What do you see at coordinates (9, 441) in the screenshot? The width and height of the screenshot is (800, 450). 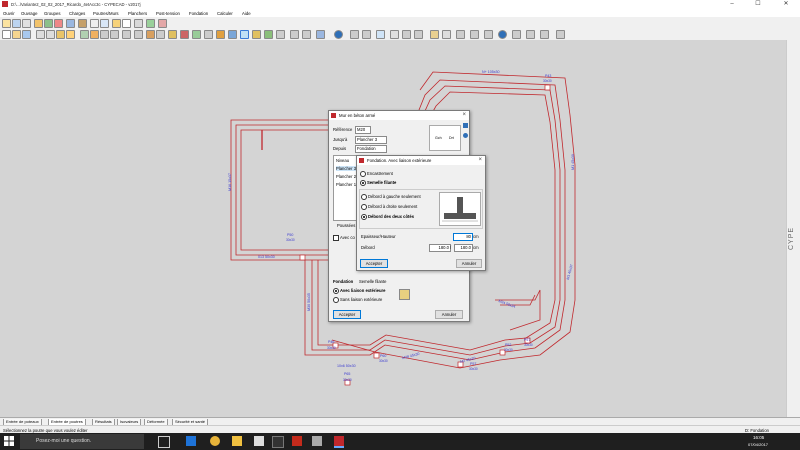 I see `windows-start-icon` at bounding box center [9, 441].